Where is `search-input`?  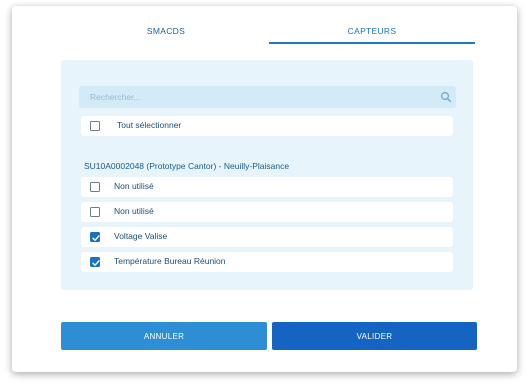 search-input is located at coordinates (267, 97).